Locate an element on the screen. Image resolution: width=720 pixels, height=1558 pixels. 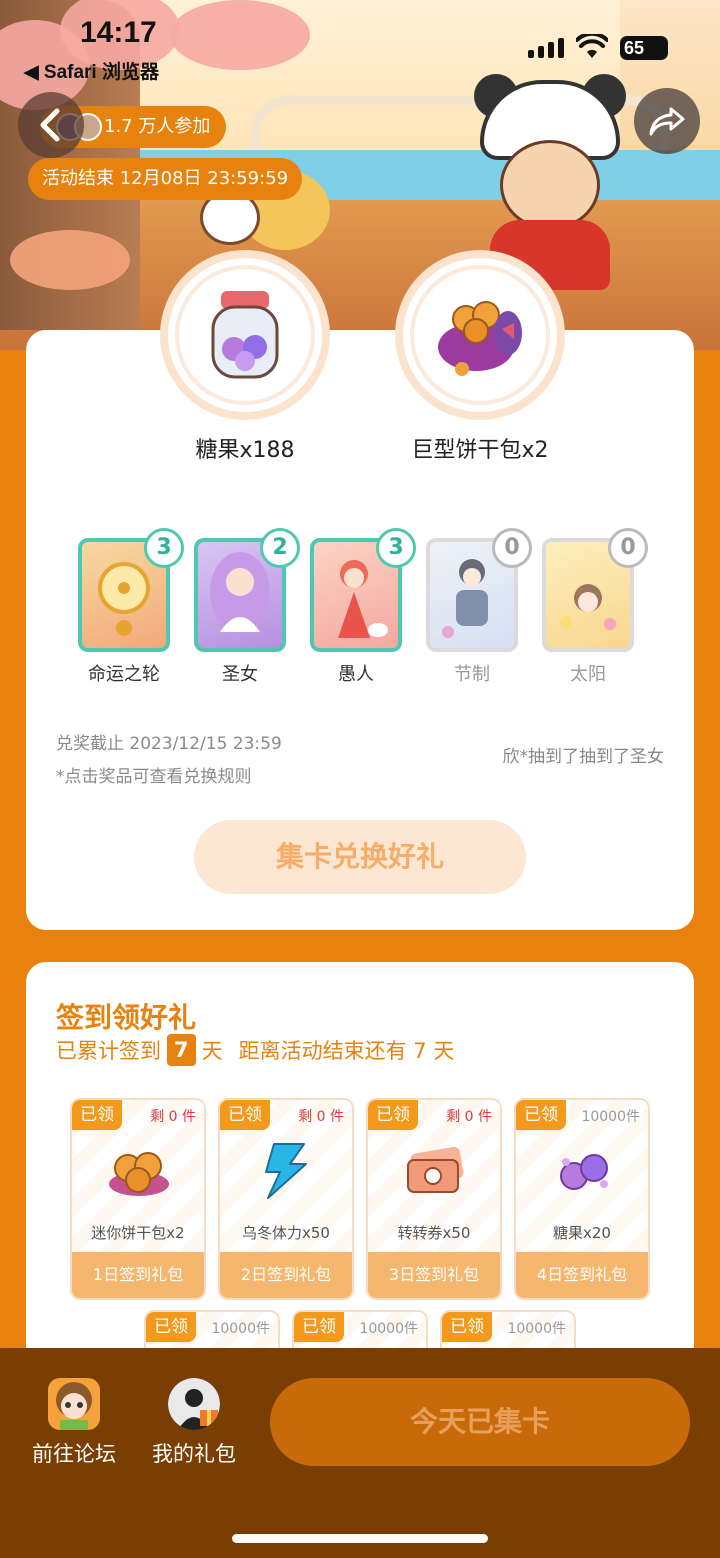
forum-label: 前往论坛 is located at coordinates (74, 1454).